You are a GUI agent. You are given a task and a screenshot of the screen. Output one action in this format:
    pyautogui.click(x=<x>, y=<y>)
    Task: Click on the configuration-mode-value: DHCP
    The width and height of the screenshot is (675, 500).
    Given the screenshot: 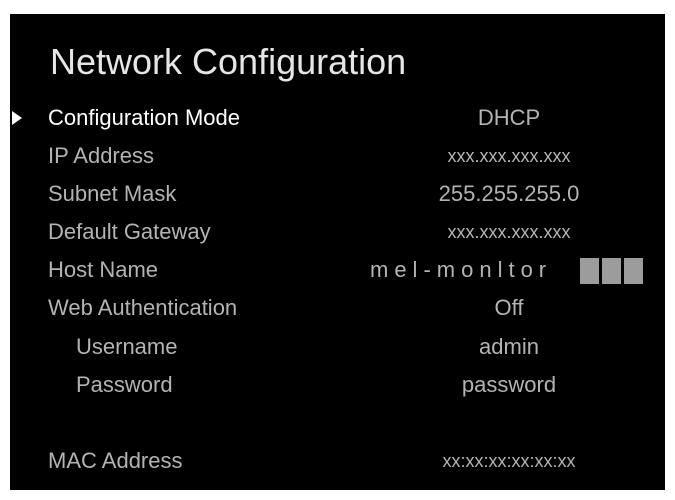 What is the action you would take?
    pyautogui.click(x=509, y=117)
    